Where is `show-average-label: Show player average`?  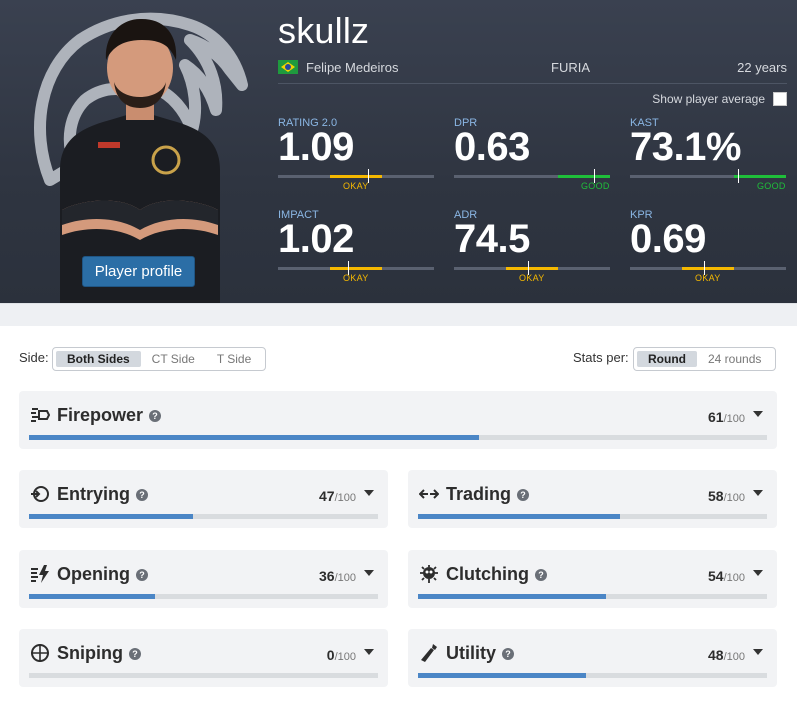 show-average-label: Show player average is located at coordinates (708, 99).